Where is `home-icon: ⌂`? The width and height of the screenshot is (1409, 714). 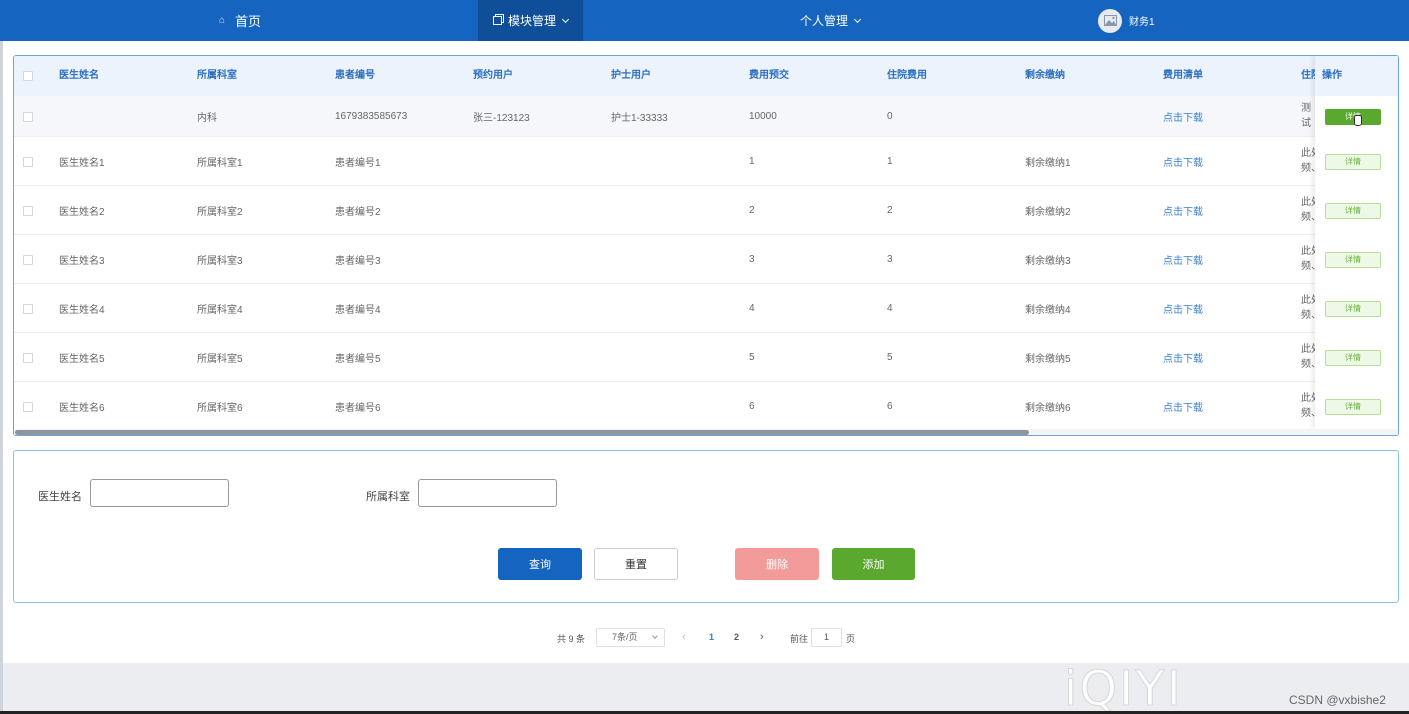 home-icon: ⌂ is located at coordinates (222, 20).